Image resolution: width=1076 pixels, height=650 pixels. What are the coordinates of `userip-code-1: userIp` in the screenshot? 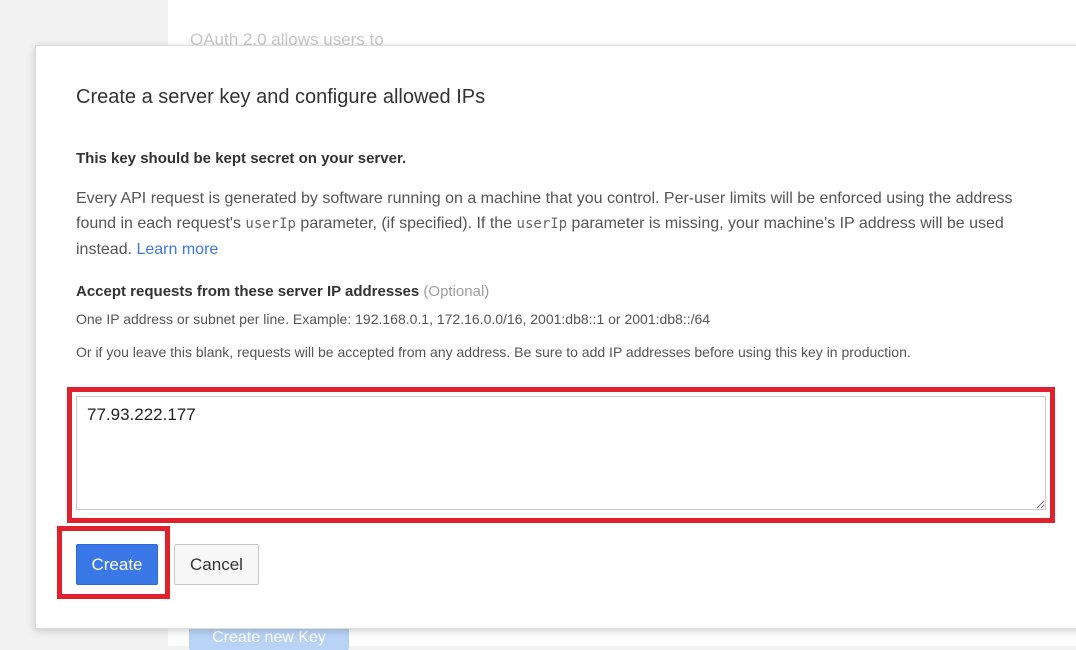 It's located at (270, 224).